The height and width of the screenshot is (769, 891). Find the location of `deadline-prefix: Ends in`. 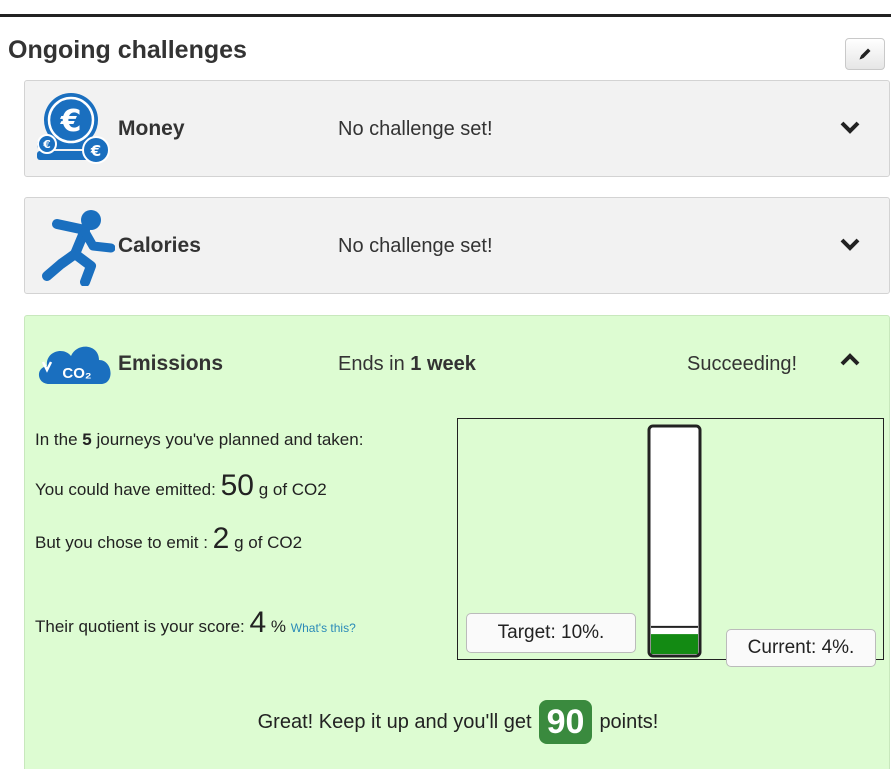

deadline-prefix: Ends in is located at coordinates (371, 364).